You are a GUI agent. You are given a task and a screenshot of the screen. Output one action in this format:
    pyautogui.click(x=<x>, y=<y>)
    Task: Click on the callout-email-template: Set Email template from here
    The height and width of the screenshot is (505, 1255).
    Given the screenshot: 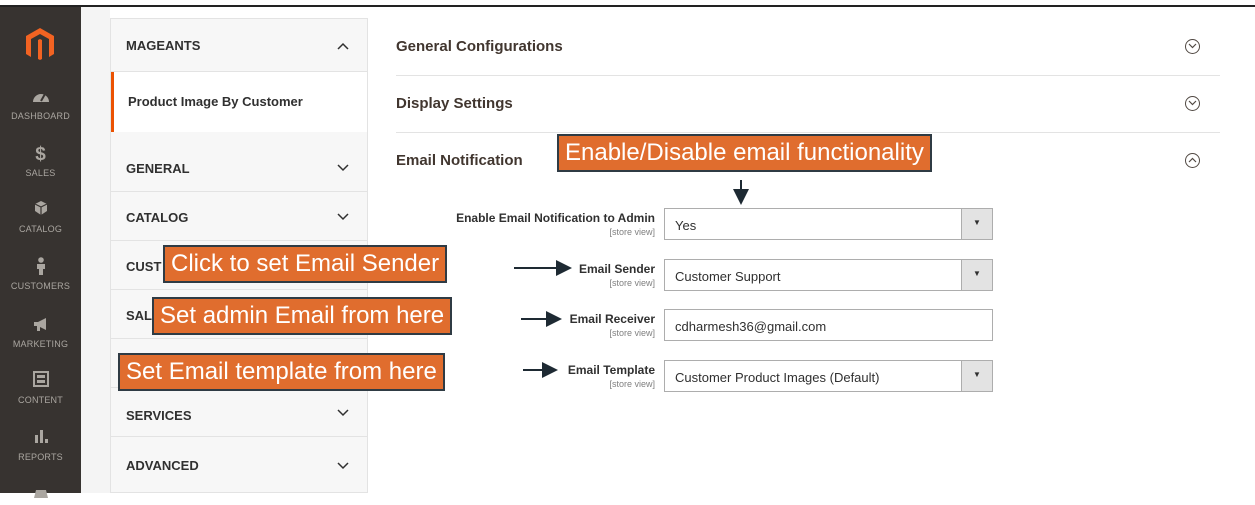 What is the action you would take?
    pyautogui.click(x=281, y=372)
    